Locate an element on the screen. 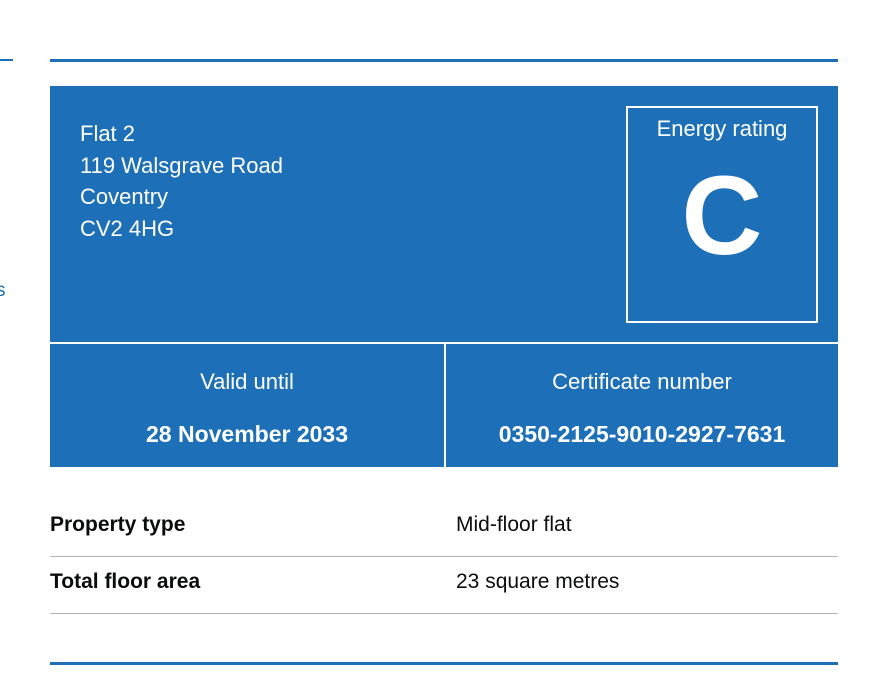 The image size is (885, 686). summary-row: Property type Mid-floor flat is located at coordinates (444, 528).